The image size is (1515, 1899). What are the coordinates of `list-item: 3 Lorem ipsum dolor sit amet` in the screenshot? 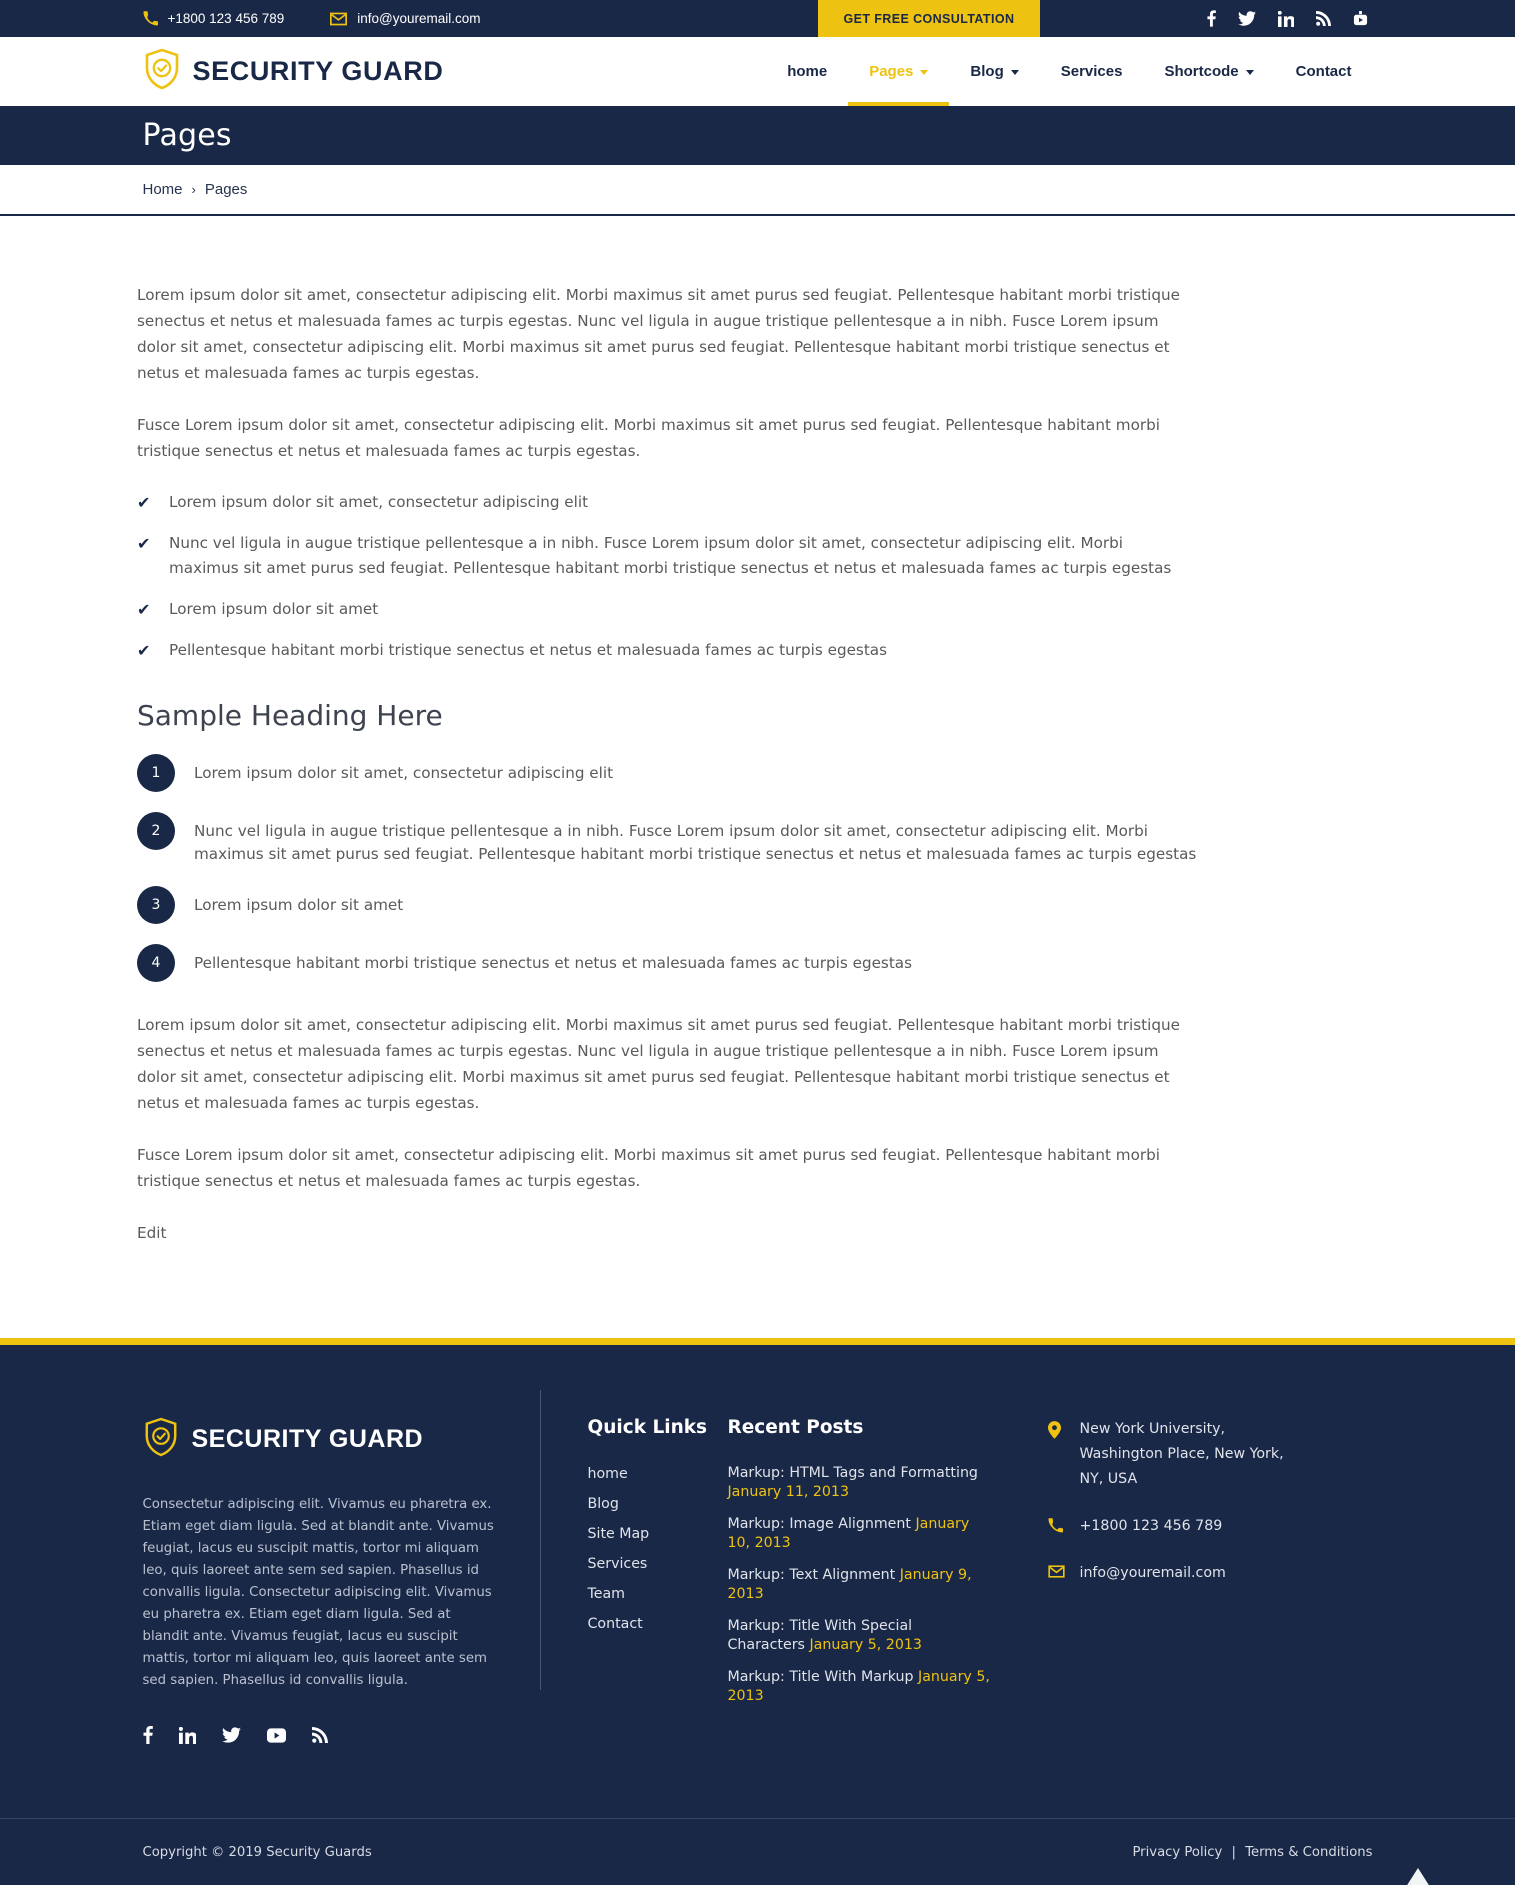 It's located at (667, 905).